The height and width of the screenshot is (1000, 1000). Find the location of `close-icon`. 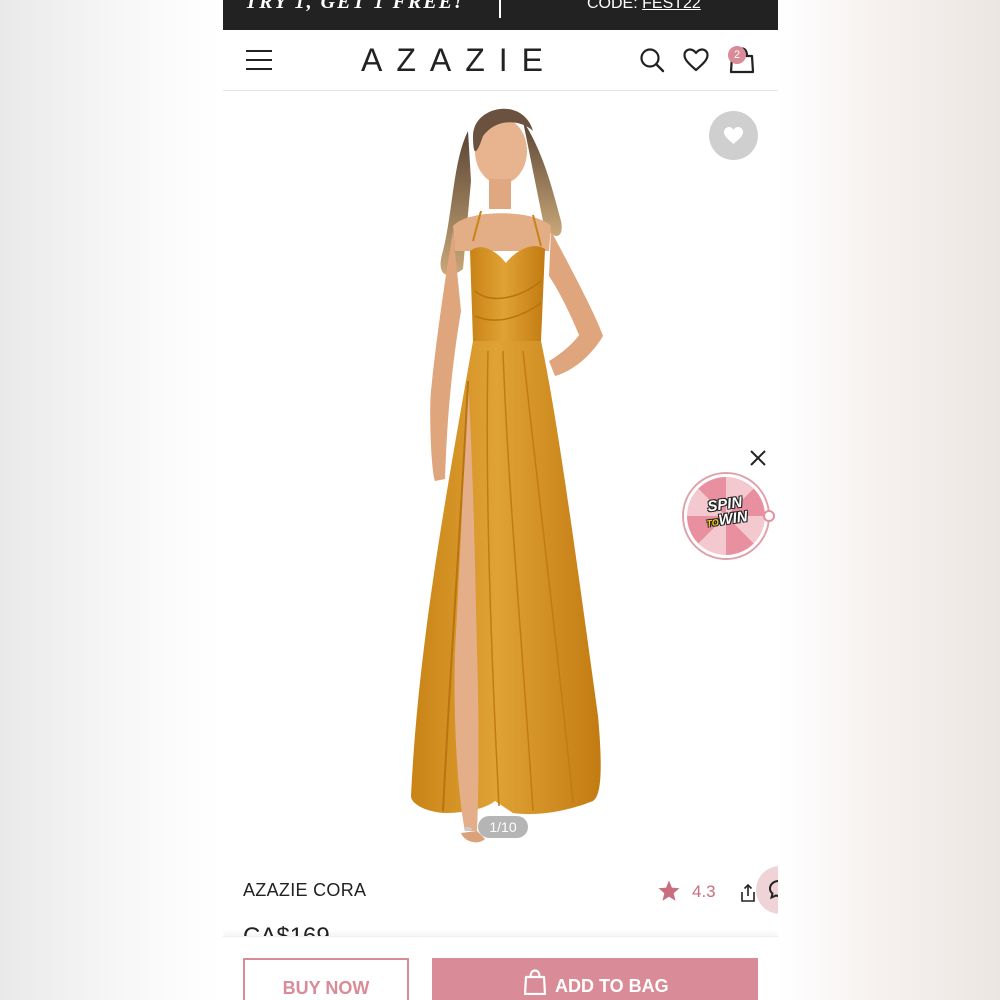

close-icon is located at coordinates (758, 458).